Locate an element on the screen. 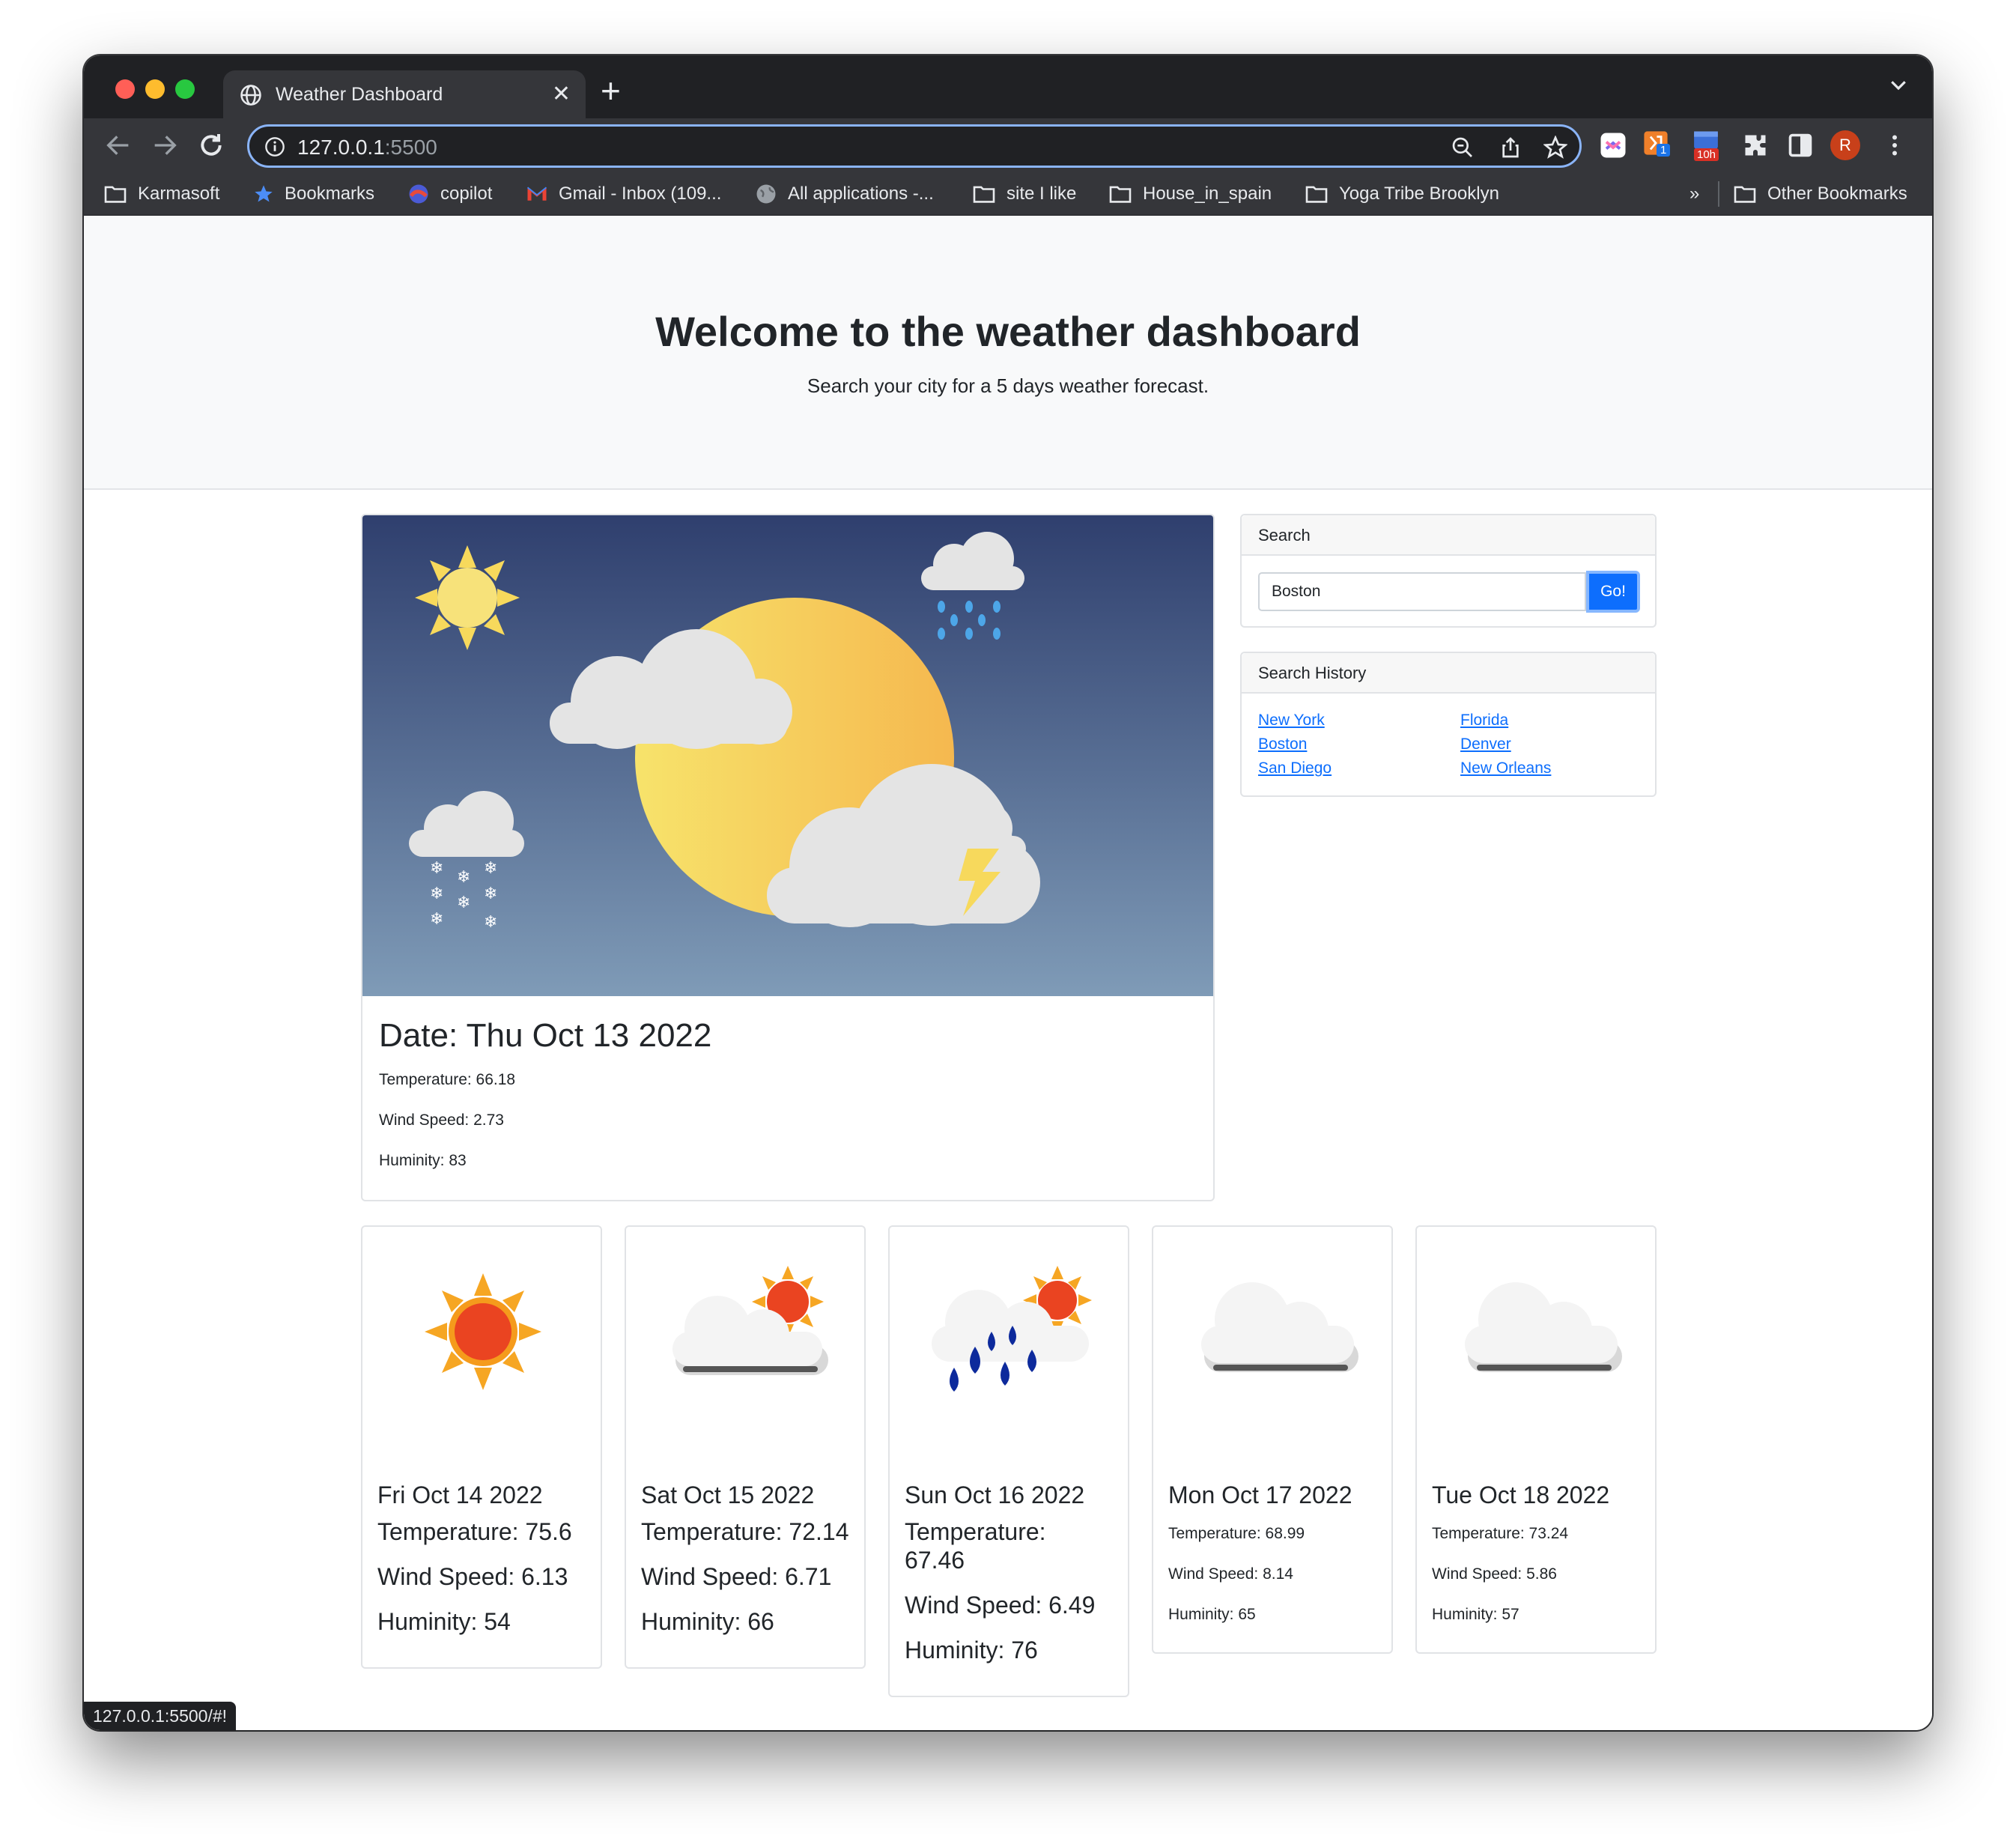  gmail-icon is located at coordinates (536, 193).